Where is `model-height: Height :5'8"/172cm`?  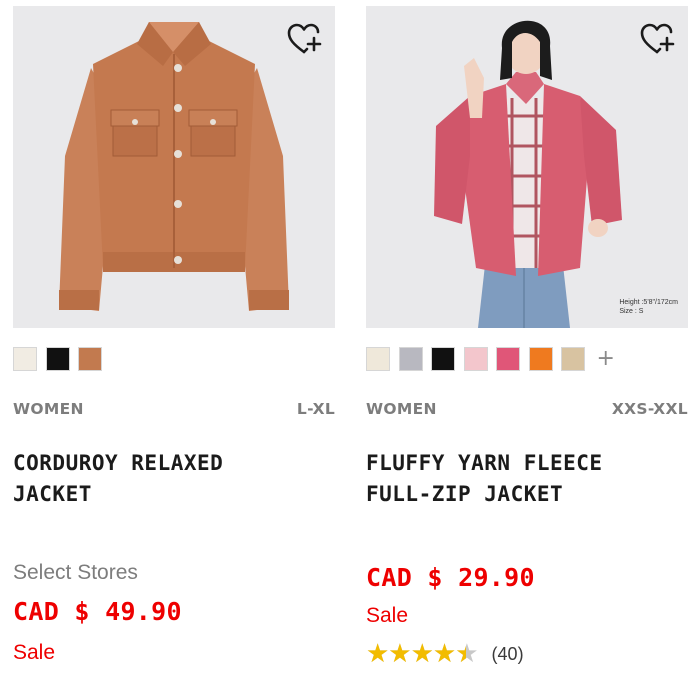
model-height: Height :5'8"/172cm is located at coordinates (648, 302).